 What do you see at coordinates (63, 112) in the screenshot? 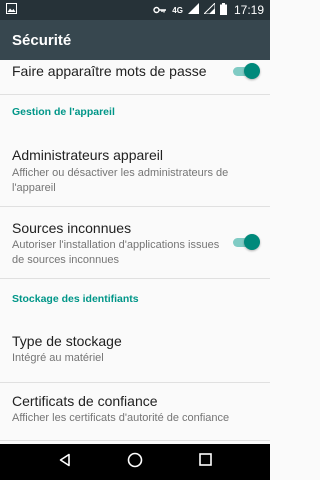
I see `device-admin-section-header: Gestion de l'appareil` at bounding box center [63, 112].